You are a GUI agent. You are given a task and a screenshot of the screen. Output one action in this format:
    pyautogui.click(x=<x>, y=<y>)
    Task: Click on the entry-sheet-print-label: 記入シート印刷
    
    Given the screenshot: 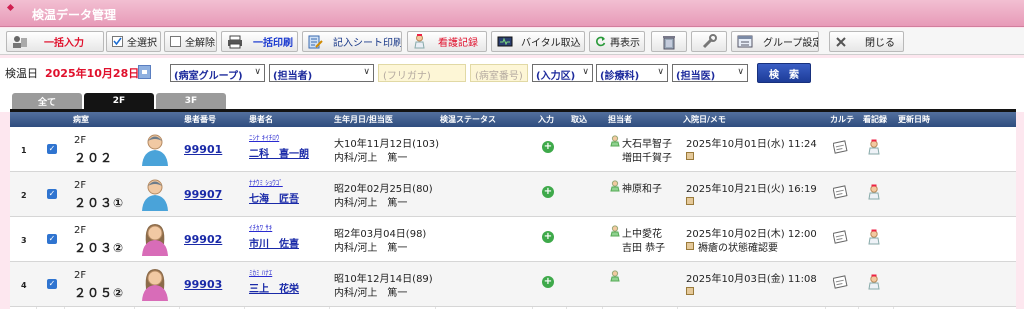 What is the action you would take?
    pyautogui.click(x=367, y=43)
    